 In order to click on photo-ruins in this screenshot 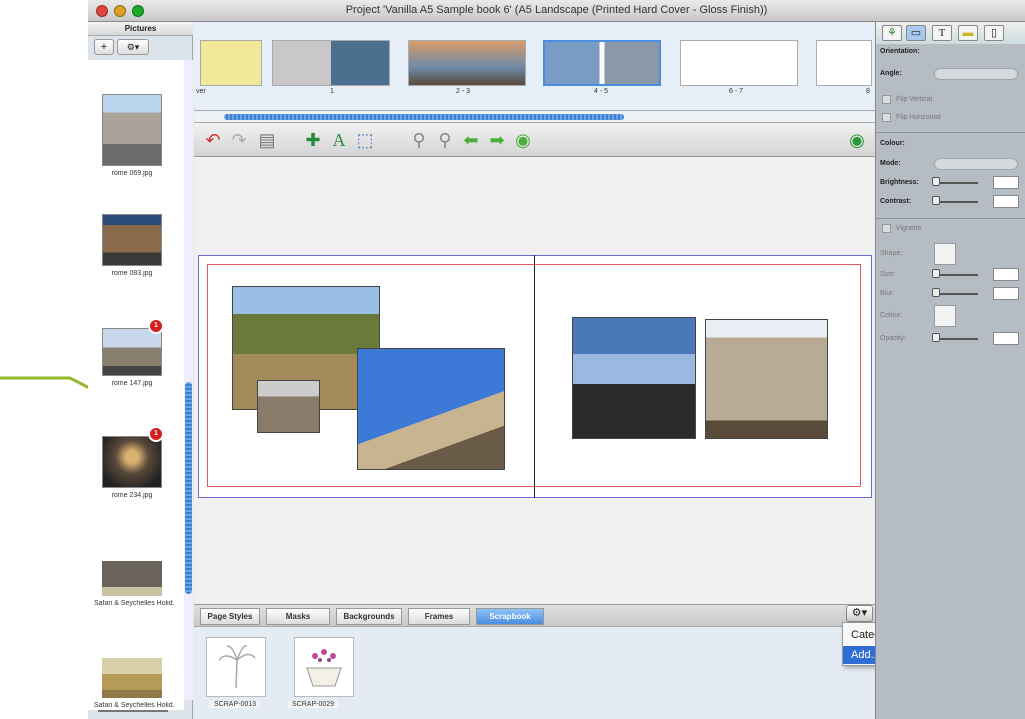, I will do `click(288, 406)`.